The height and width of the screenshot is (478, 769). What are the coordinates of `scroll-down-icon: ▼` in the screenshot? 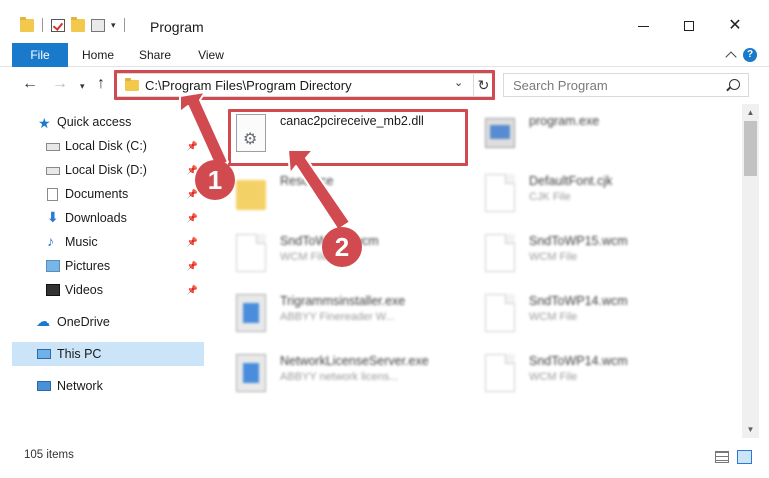 It's located at (750, 429).